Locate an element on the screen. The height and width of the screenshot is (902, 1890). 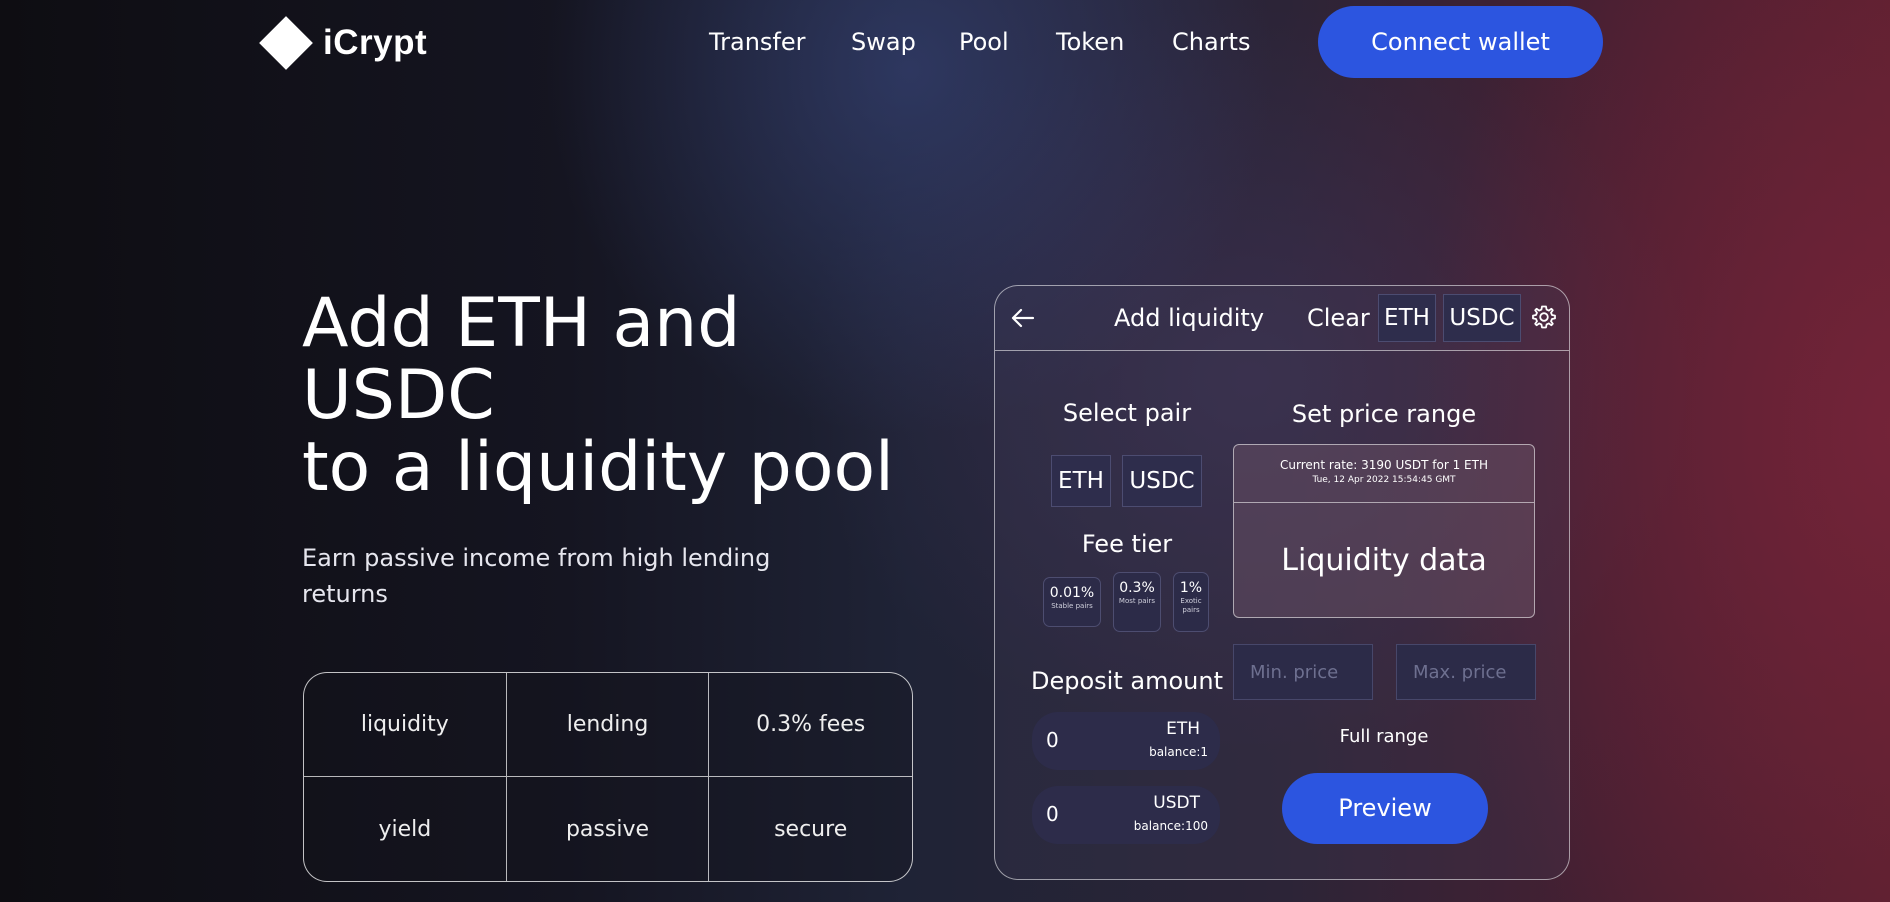
nav-swap: Swap is located at coordinates (883, 42).